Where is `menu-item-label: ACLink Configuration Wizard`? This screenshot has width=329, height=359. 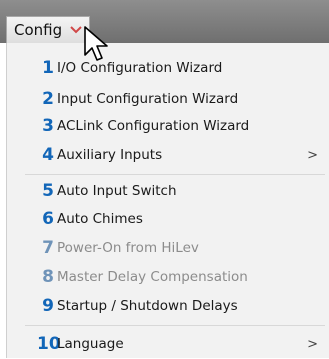
menu-item-label: ACLink Configuration Wizard is located at coordinates (153, 126).